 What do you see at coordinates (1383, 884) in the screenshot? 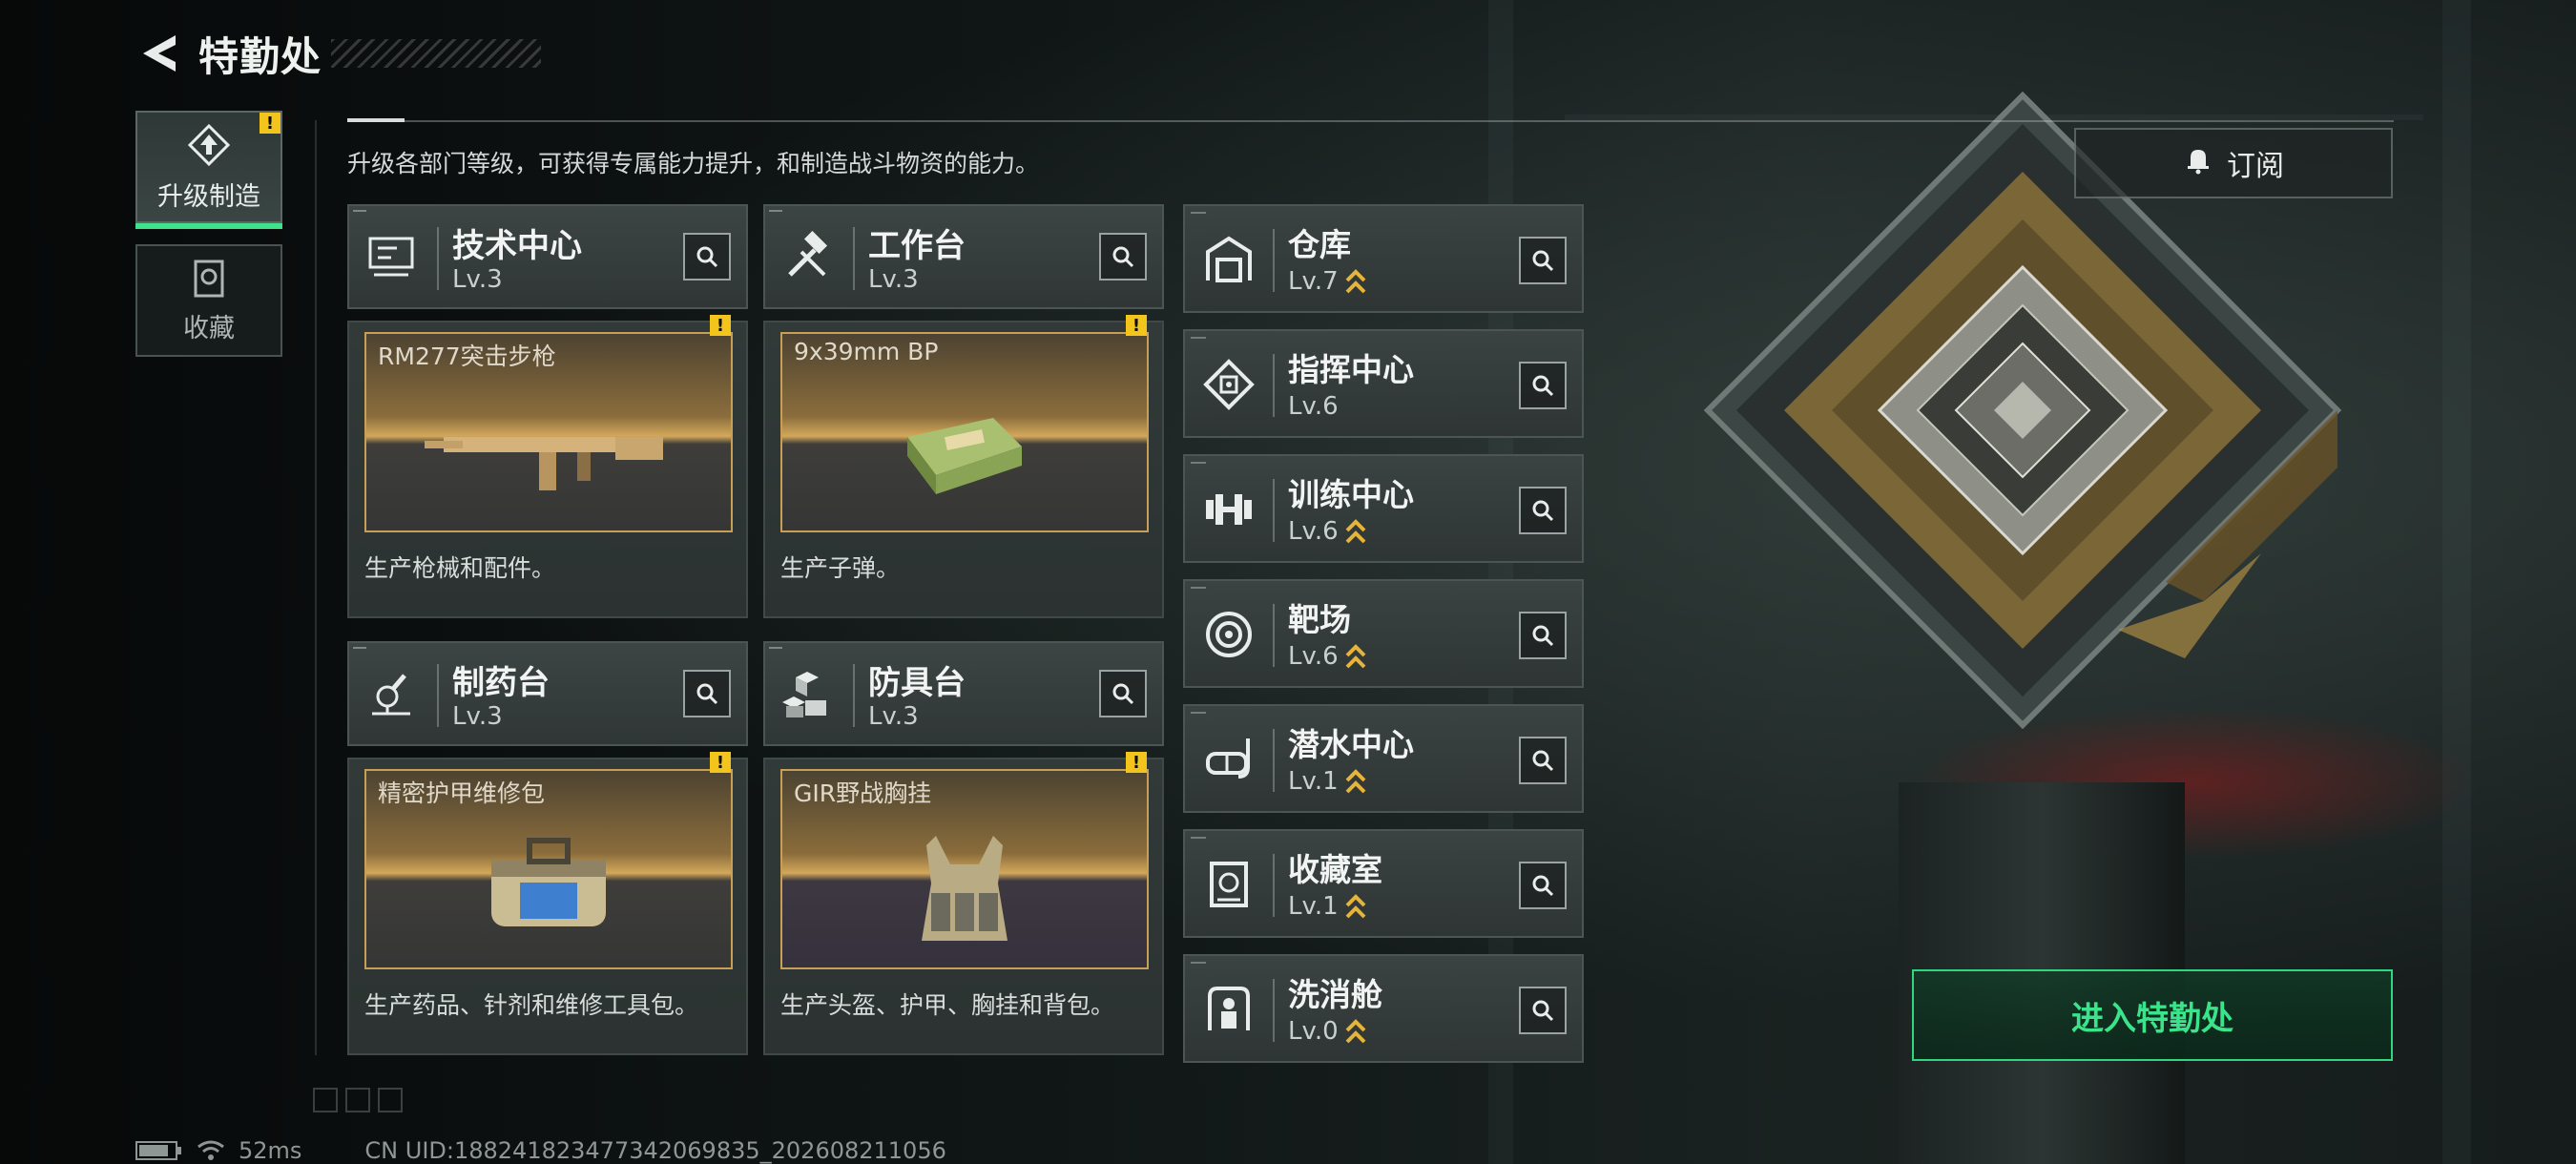
I see `facility-collection-room: 收藏室 Lv.1` at bounding box center [1383, 884].